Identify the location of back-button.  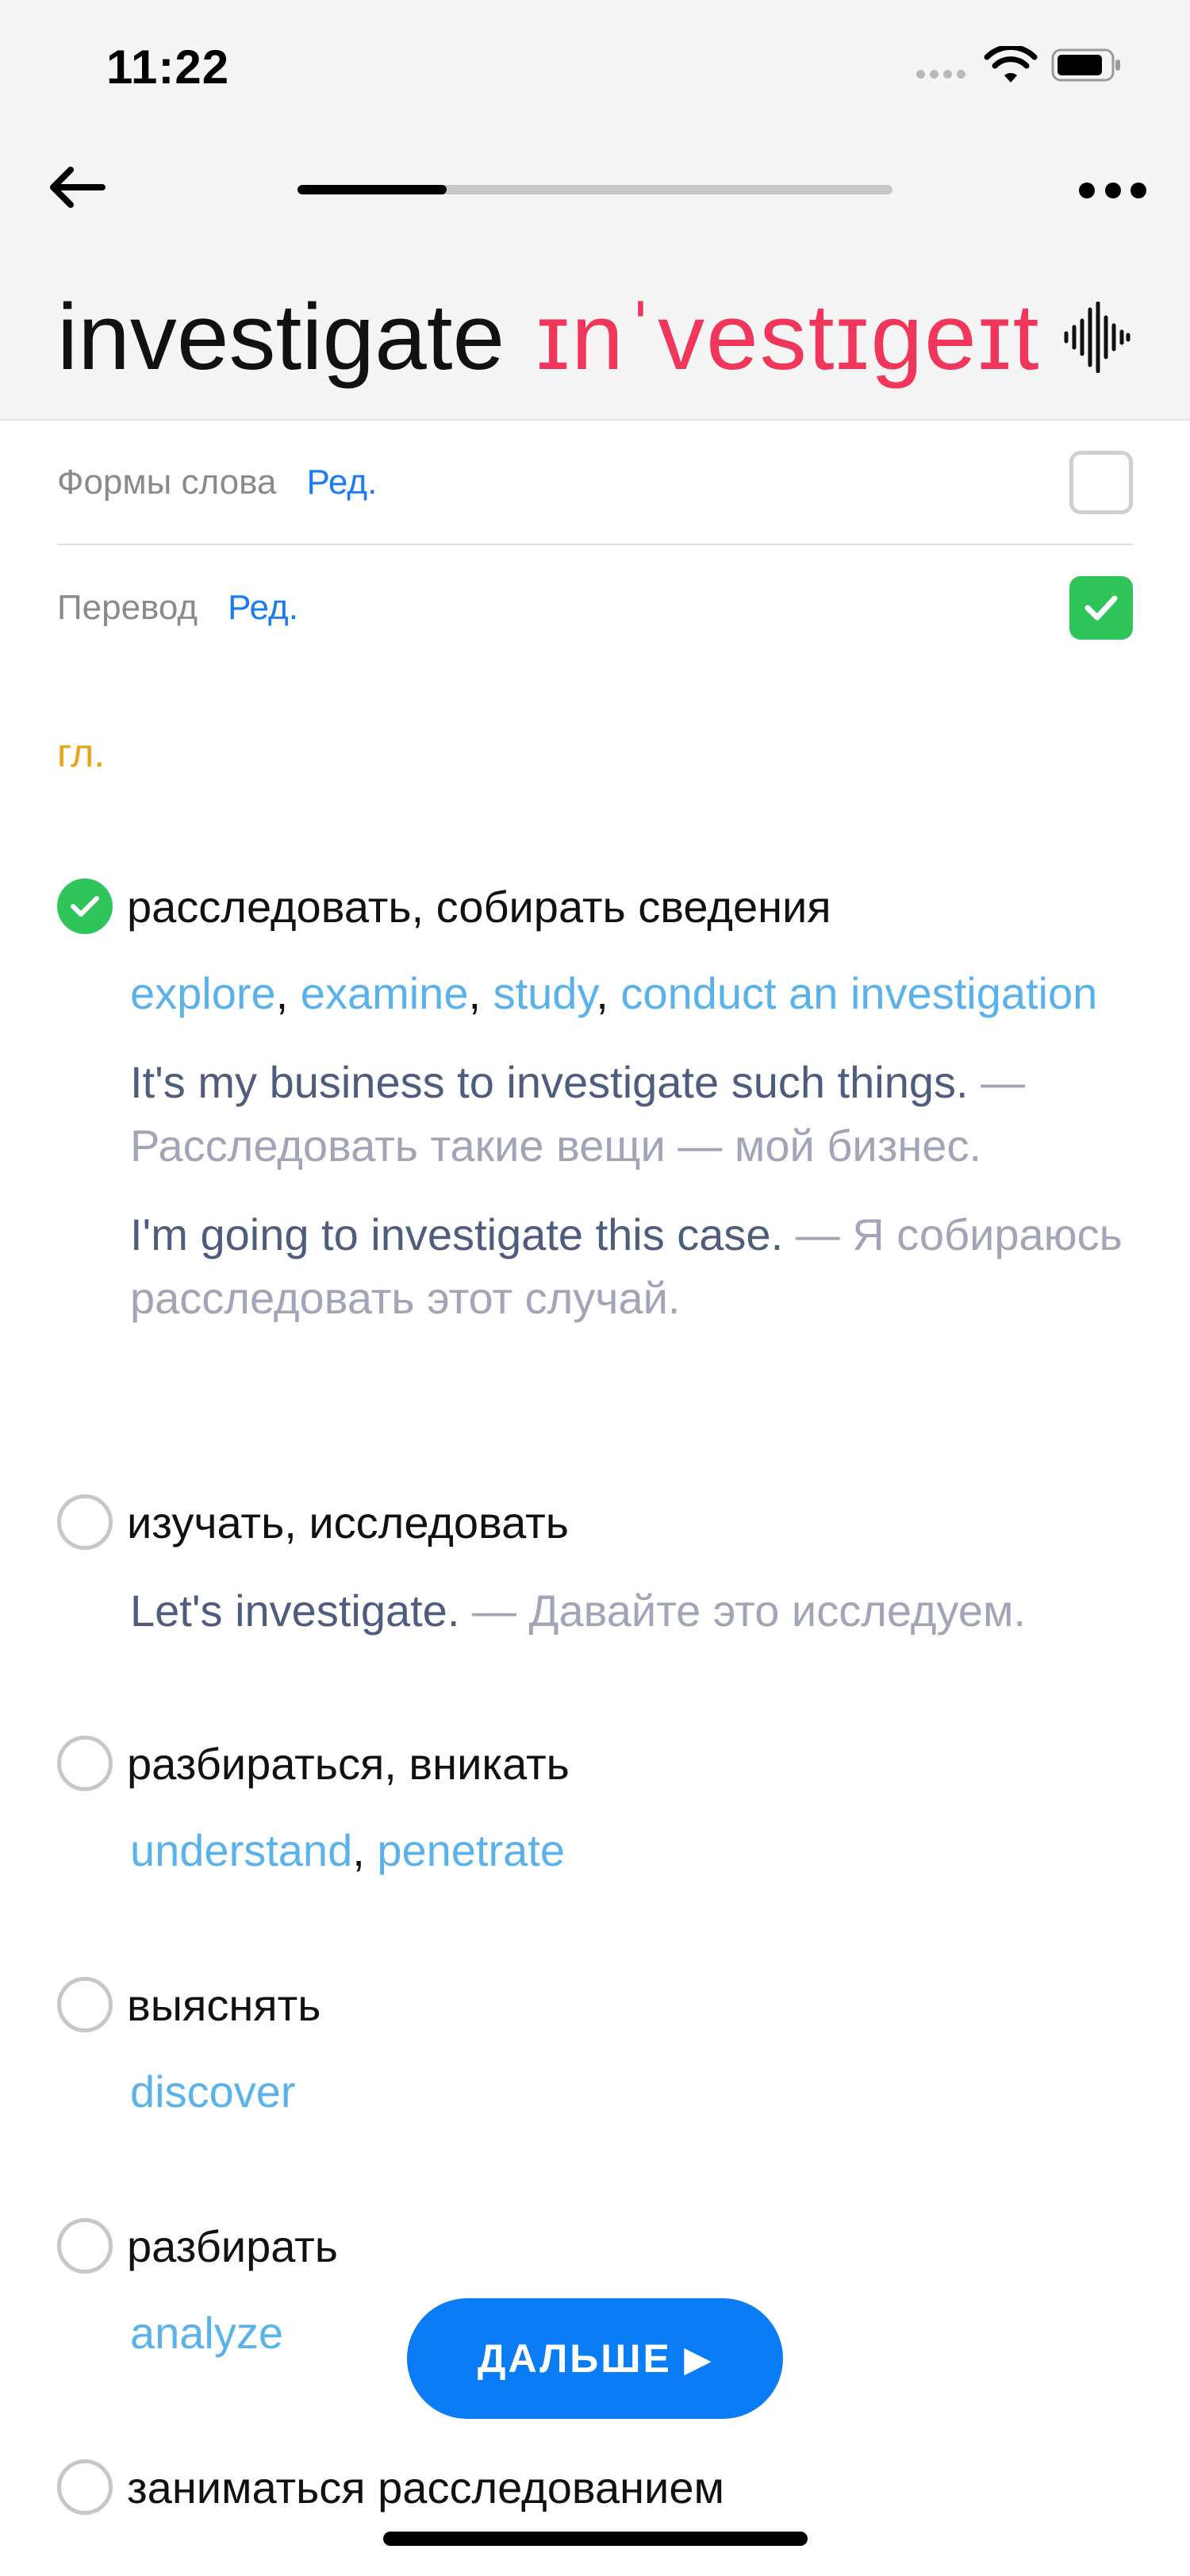
(76, 187).